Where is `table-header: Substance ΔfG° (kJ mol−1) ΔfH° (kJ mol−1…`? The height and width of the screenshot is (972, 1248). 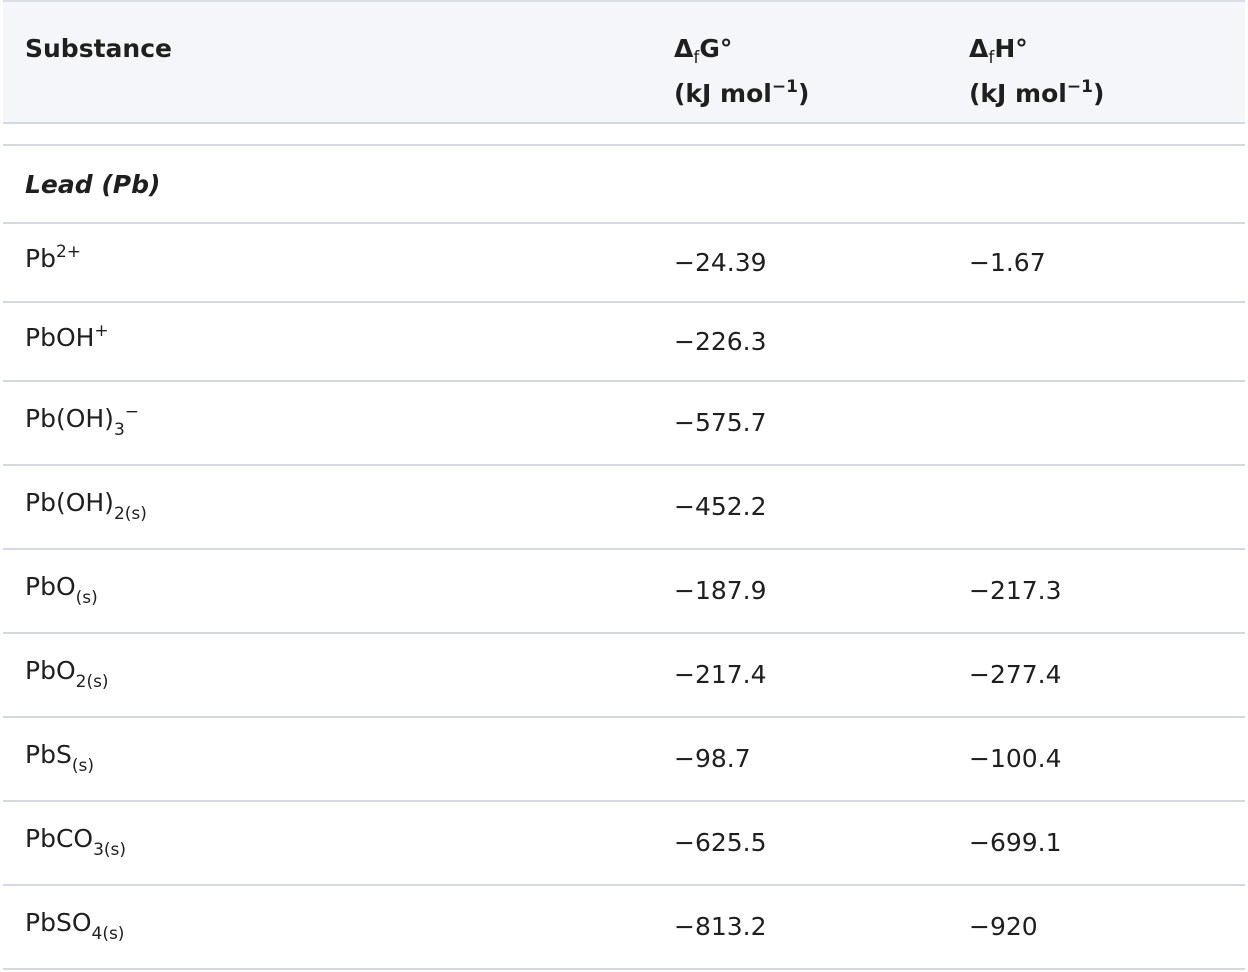
table-header: Substance ΔfG° (kJ mol−1) ΔfH° (kJ mol−1… is located at coordinates (624, 62).